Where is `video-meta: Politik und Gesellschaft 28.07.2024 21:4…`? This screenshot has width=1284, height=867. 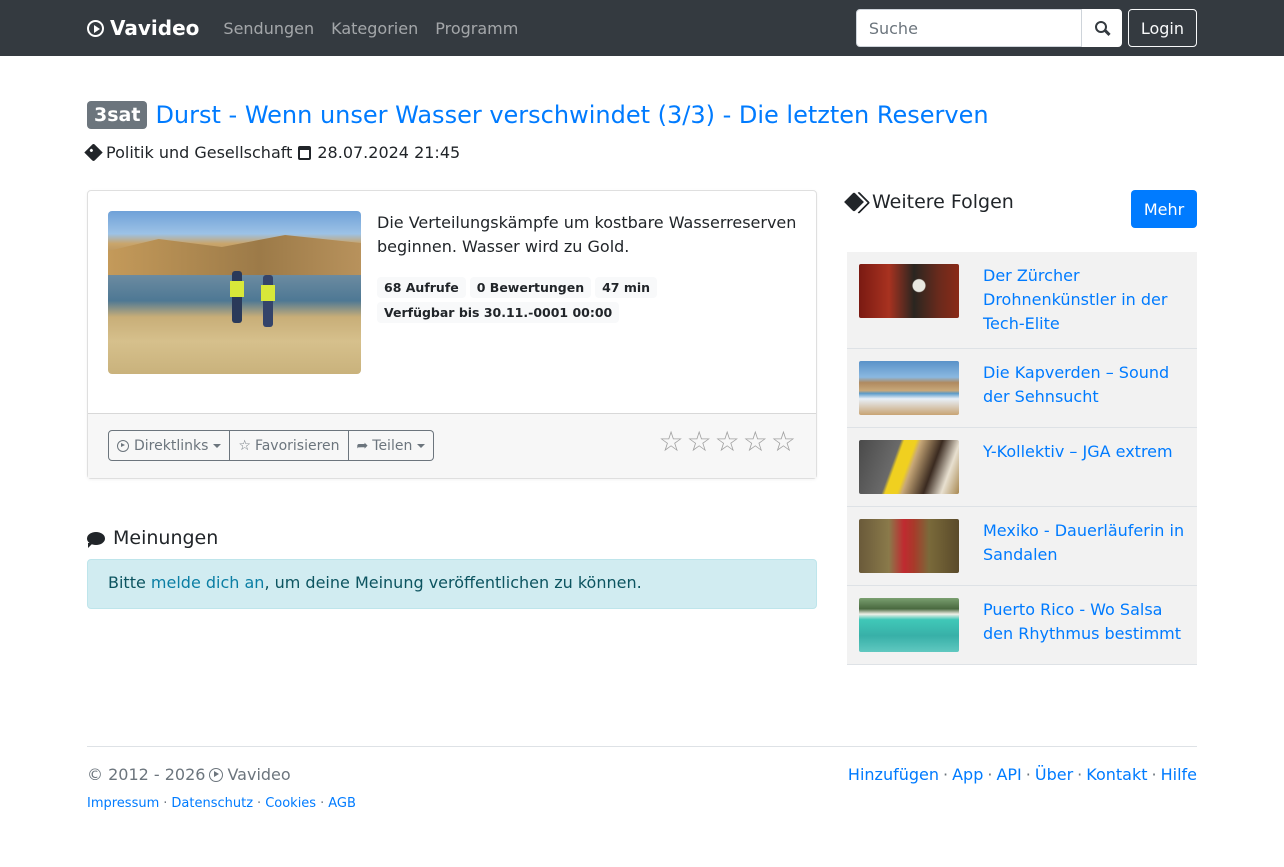
video-meta: Politik und Gesellschaft 28.07.2024 21:4… is located at coordinates (272, 152).